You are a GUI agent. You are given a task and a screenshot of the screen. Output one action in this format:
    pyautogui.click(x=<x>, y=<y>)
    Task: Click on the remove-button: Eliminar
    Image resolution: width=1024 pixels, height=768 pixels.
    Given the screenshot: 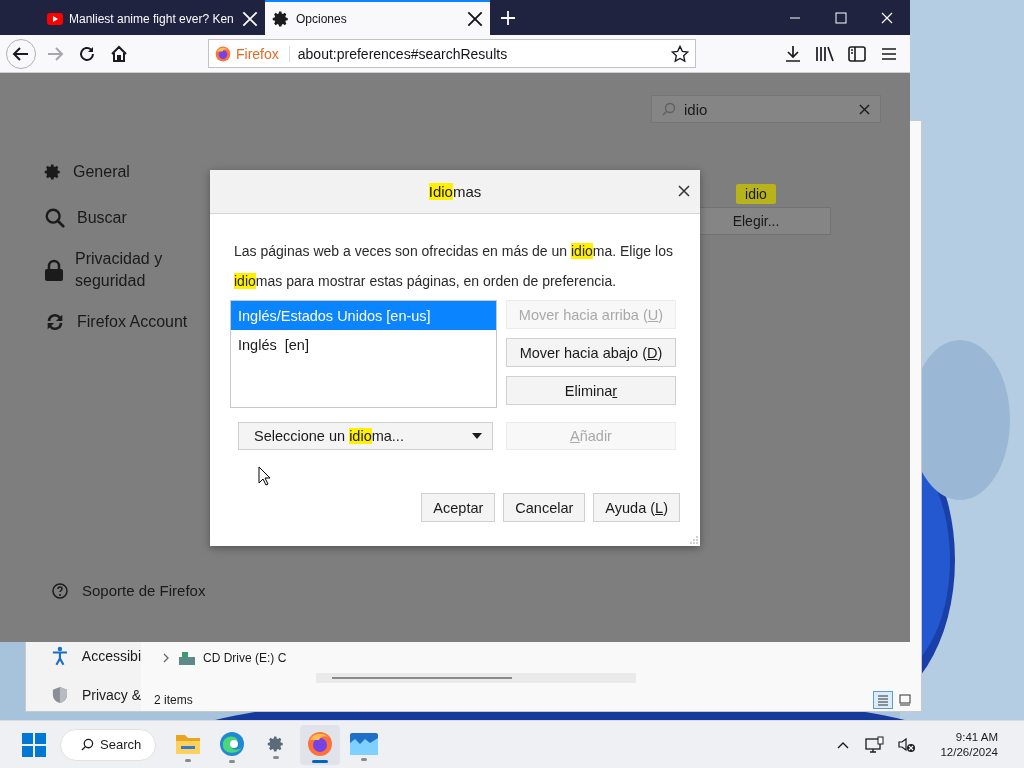 What is the action you would take?
    pyautogui.click(x=591, y=390)
    